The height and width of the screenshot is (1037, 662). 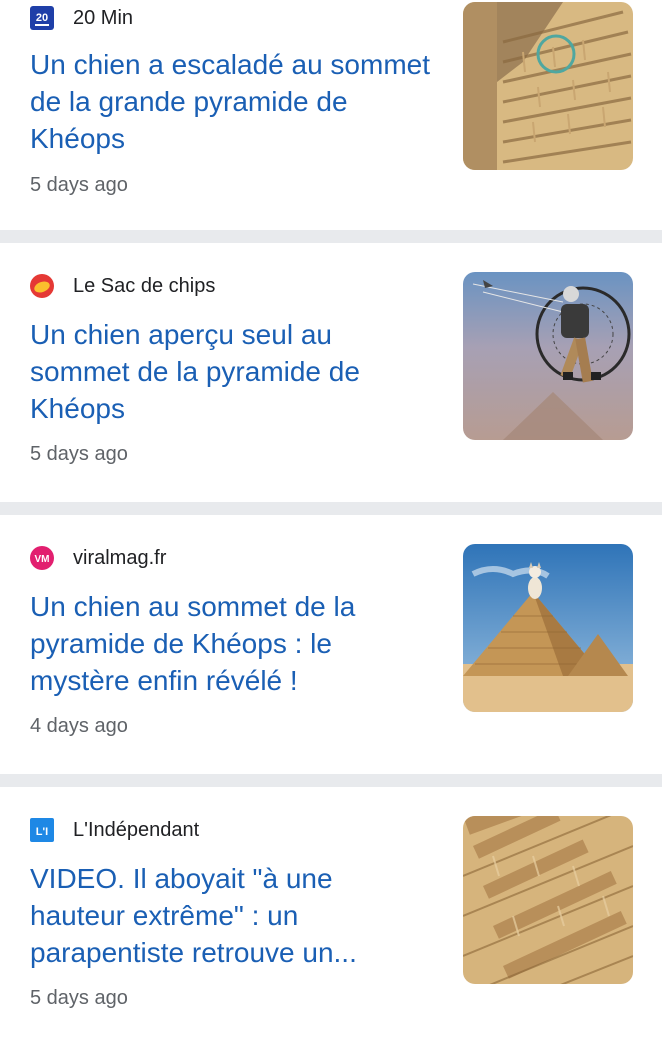 I want to click on logo-text: L'I, so click(x=42, y=832).